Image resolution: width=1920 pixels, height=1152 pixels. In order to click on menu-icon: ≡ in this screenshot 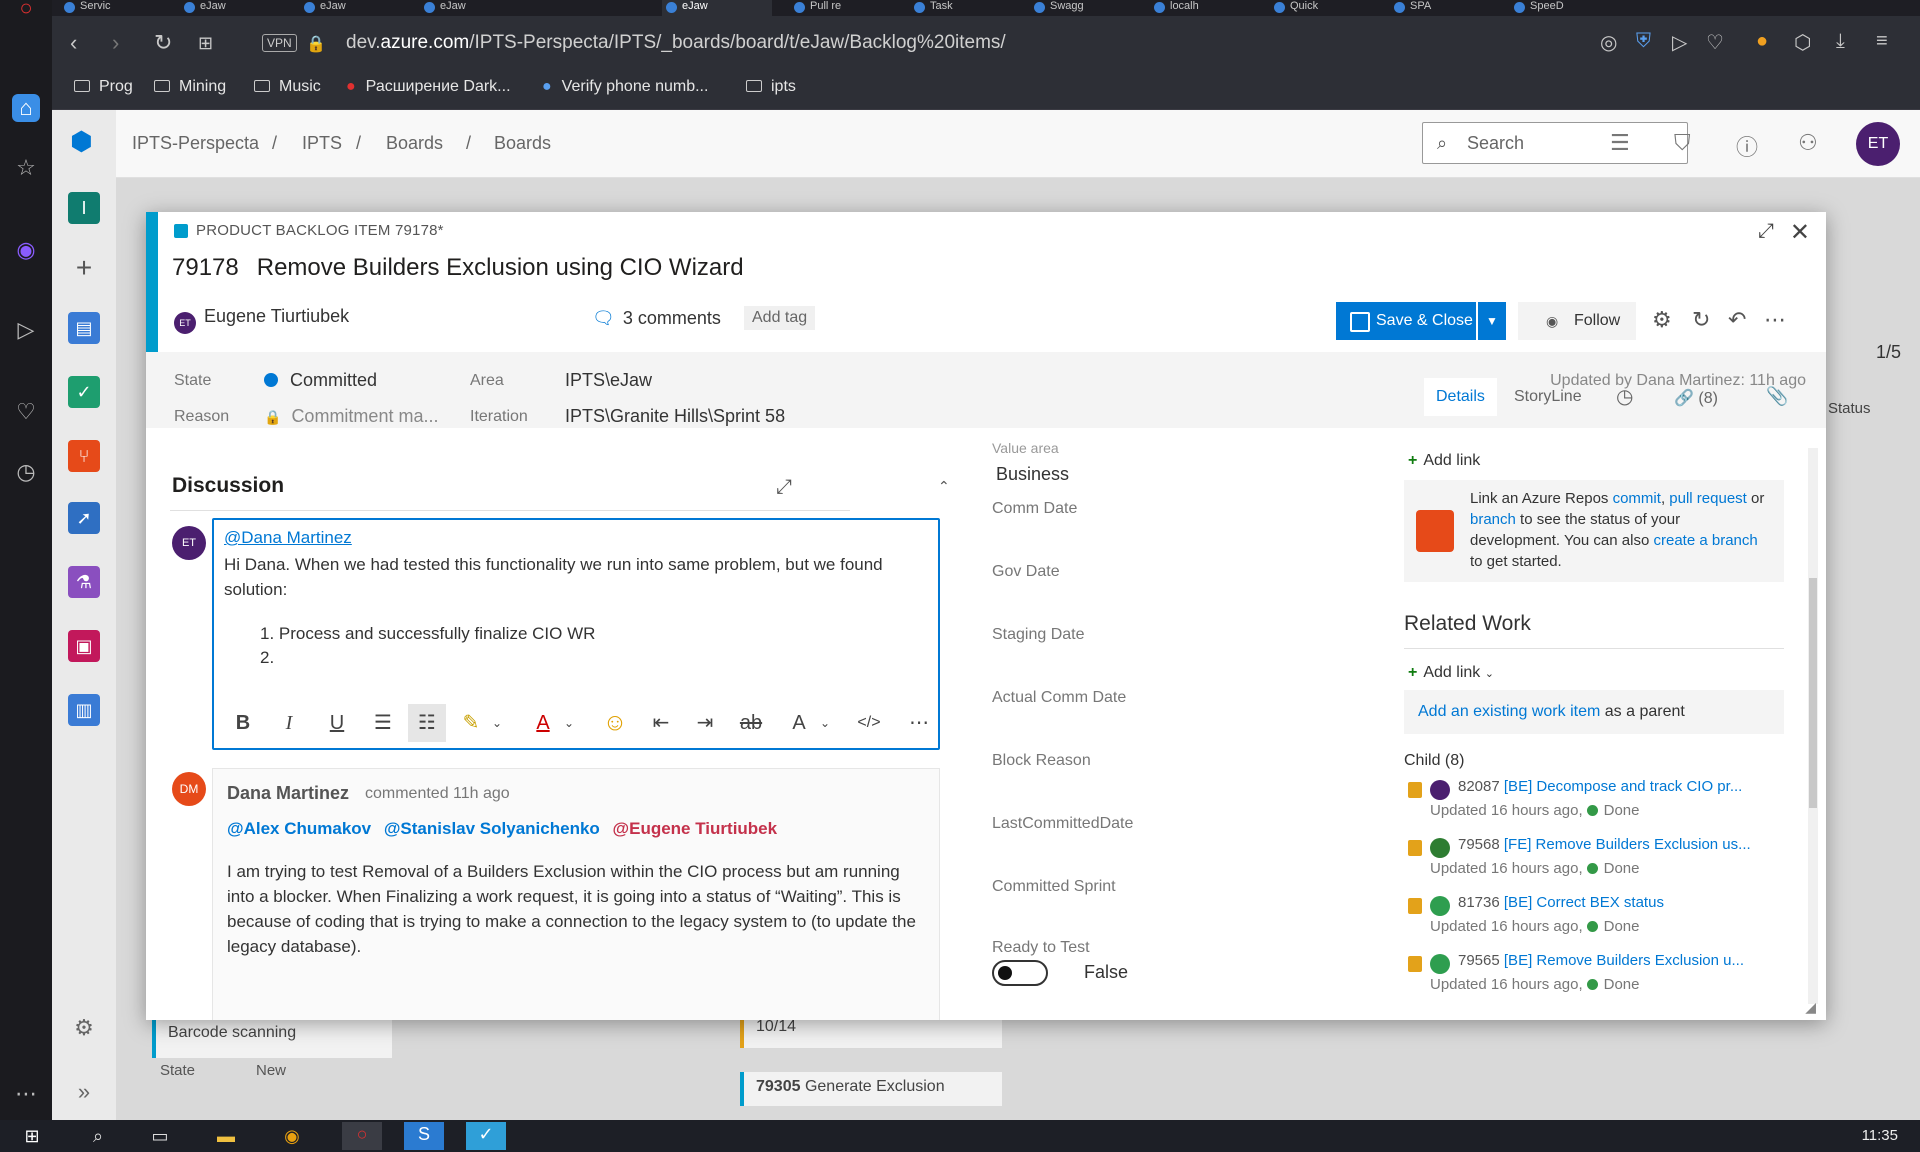, I will do `click(1882, 41)`.